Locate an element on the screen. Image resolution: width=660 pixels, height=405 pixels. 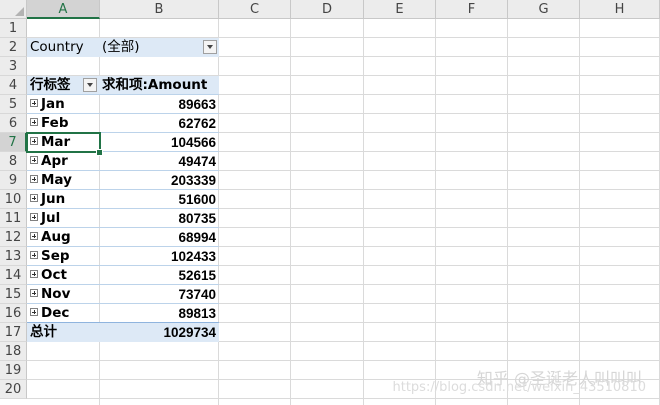
grand-total-value: 1029734 is located at coordinates (189, 332).